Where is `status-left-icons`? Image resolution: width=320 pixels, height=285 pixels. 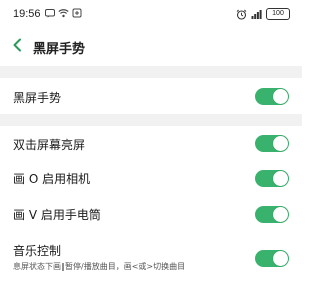
status-left-icons is located at coordinates (63, 13).